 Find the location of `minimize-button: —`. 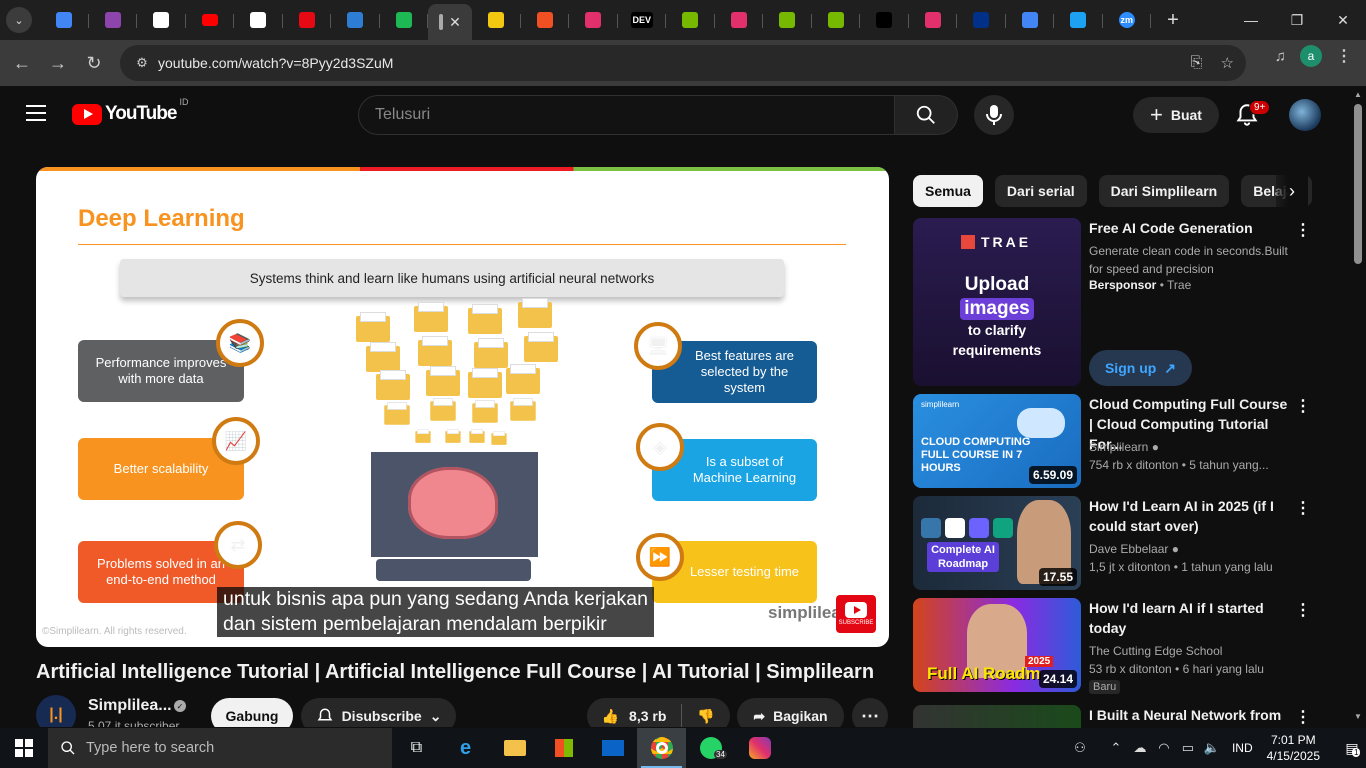

minimize-button: — is located at coordinates (1251, 20).